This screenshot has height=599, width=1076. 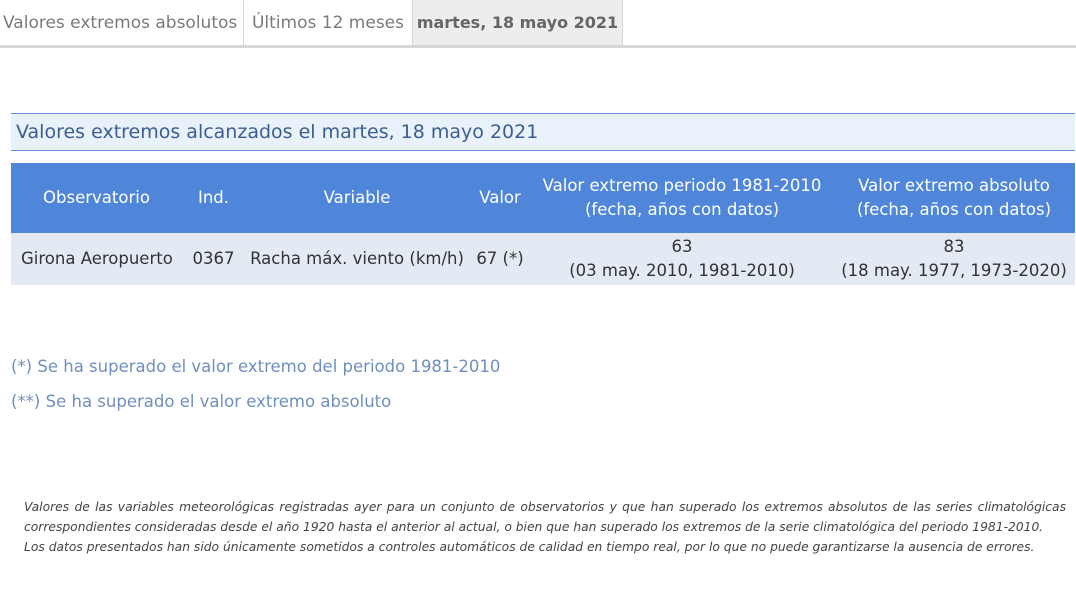 I want to click on cell-extremo-absoluto-detail: (18 may. 1977, 1973-2020), so click(x=954, y=270).